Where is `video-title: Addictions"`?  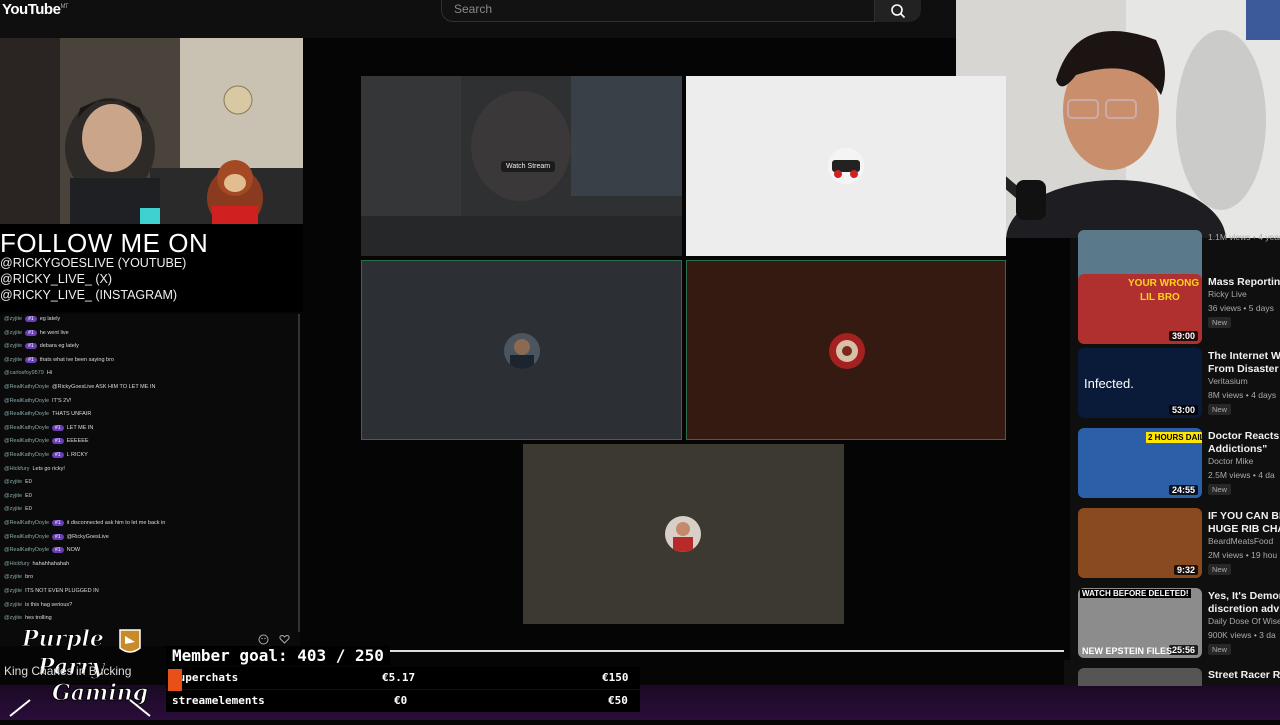 video-title: Addictions" is located at coordinates (1237, 449).